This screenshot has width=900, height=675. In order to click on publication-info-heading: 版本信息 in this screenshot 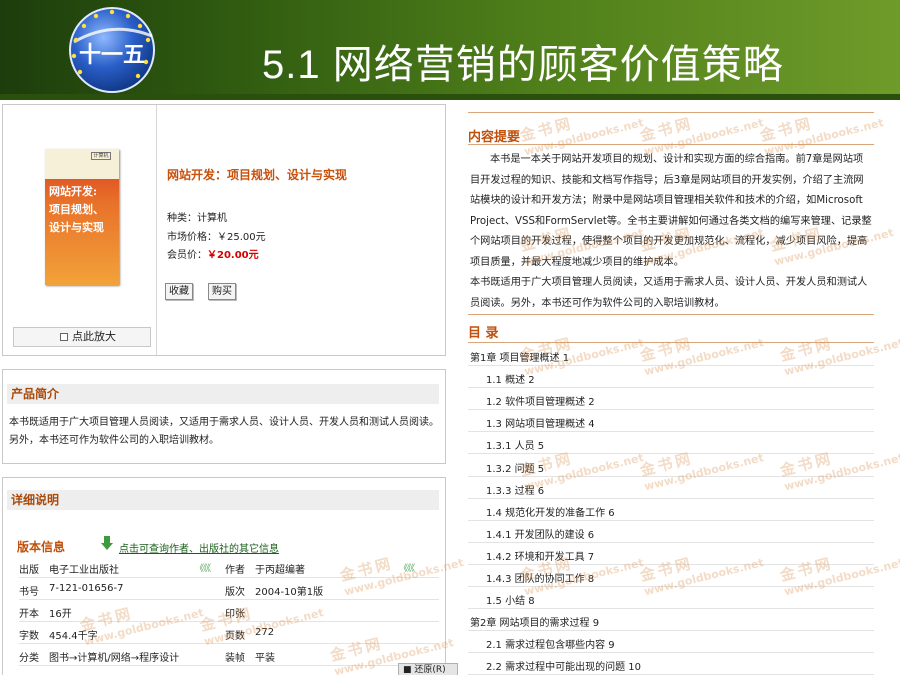, I will do `click(41, 547)`.